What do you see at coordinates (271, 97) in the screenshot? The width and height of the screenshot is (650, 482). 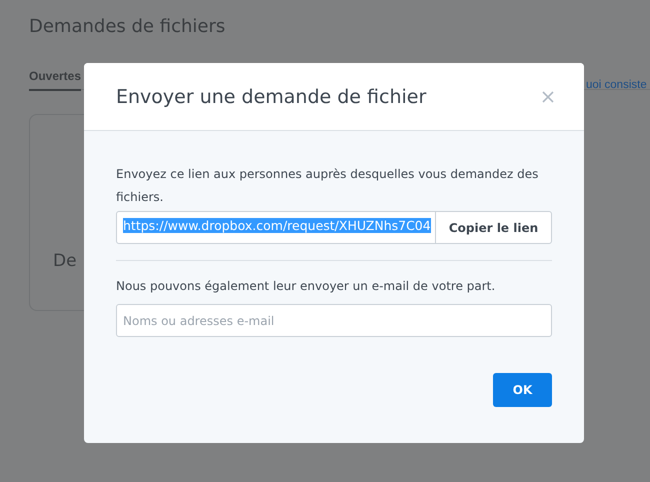 I see `dialog-title: Envoyer une demande de fichier` at bounding box center [271, 97].